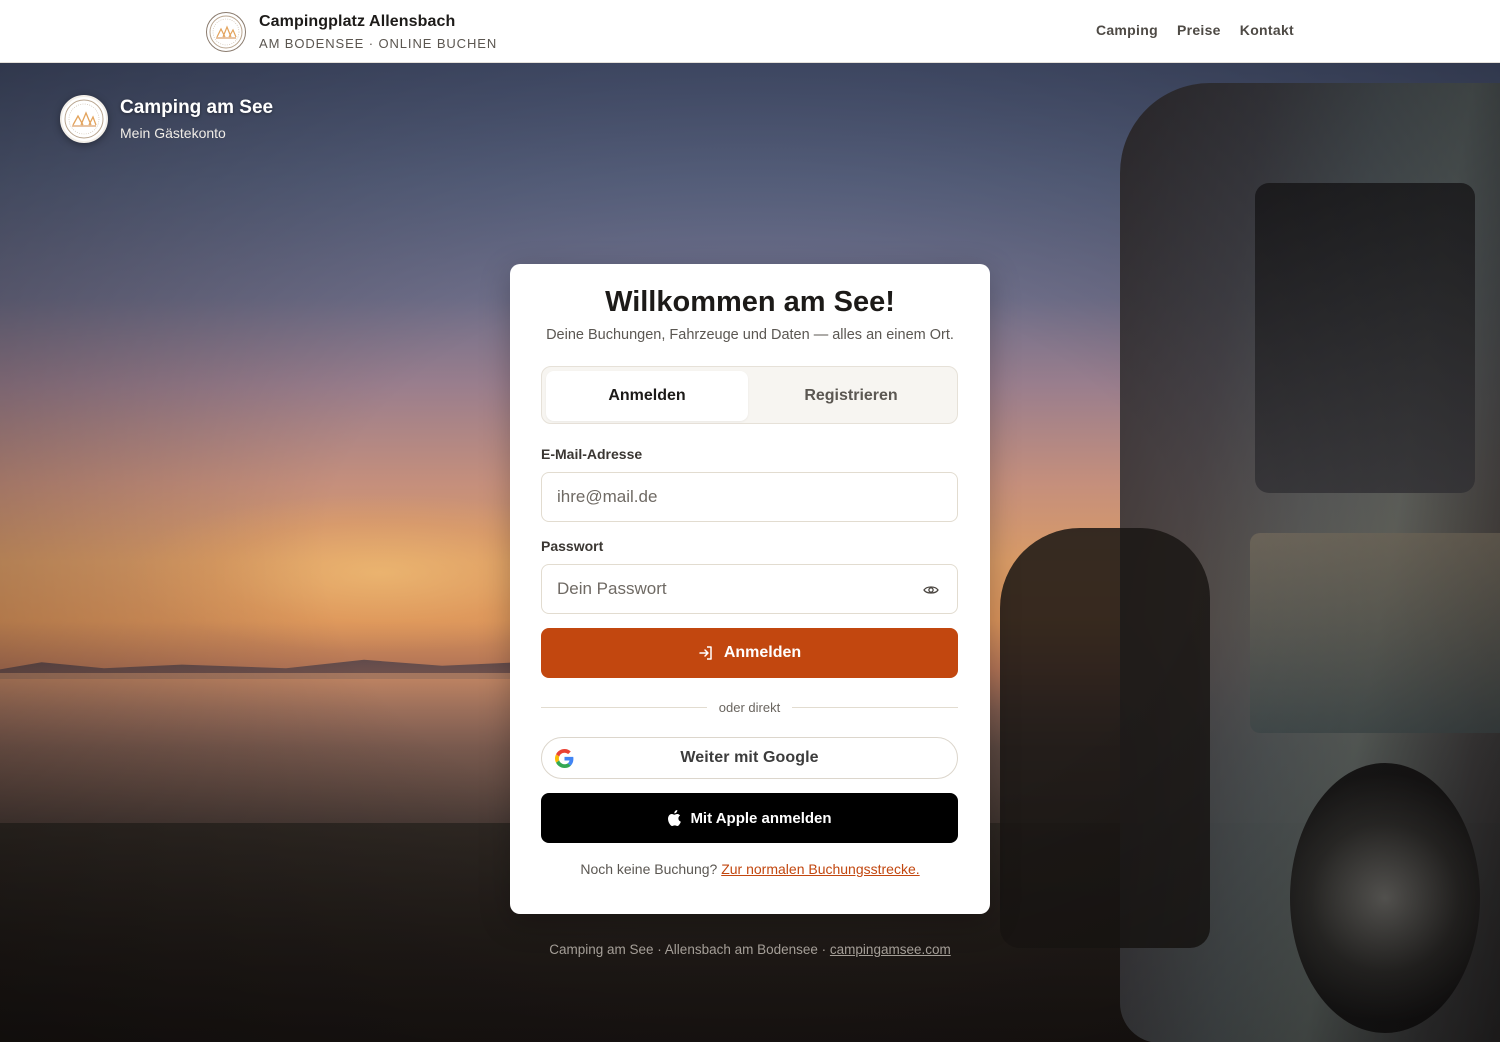 This screenshot has width=1500, height=1042. I want to click on auth-tabs: Anmelden Registrieren, so click(749, 395).